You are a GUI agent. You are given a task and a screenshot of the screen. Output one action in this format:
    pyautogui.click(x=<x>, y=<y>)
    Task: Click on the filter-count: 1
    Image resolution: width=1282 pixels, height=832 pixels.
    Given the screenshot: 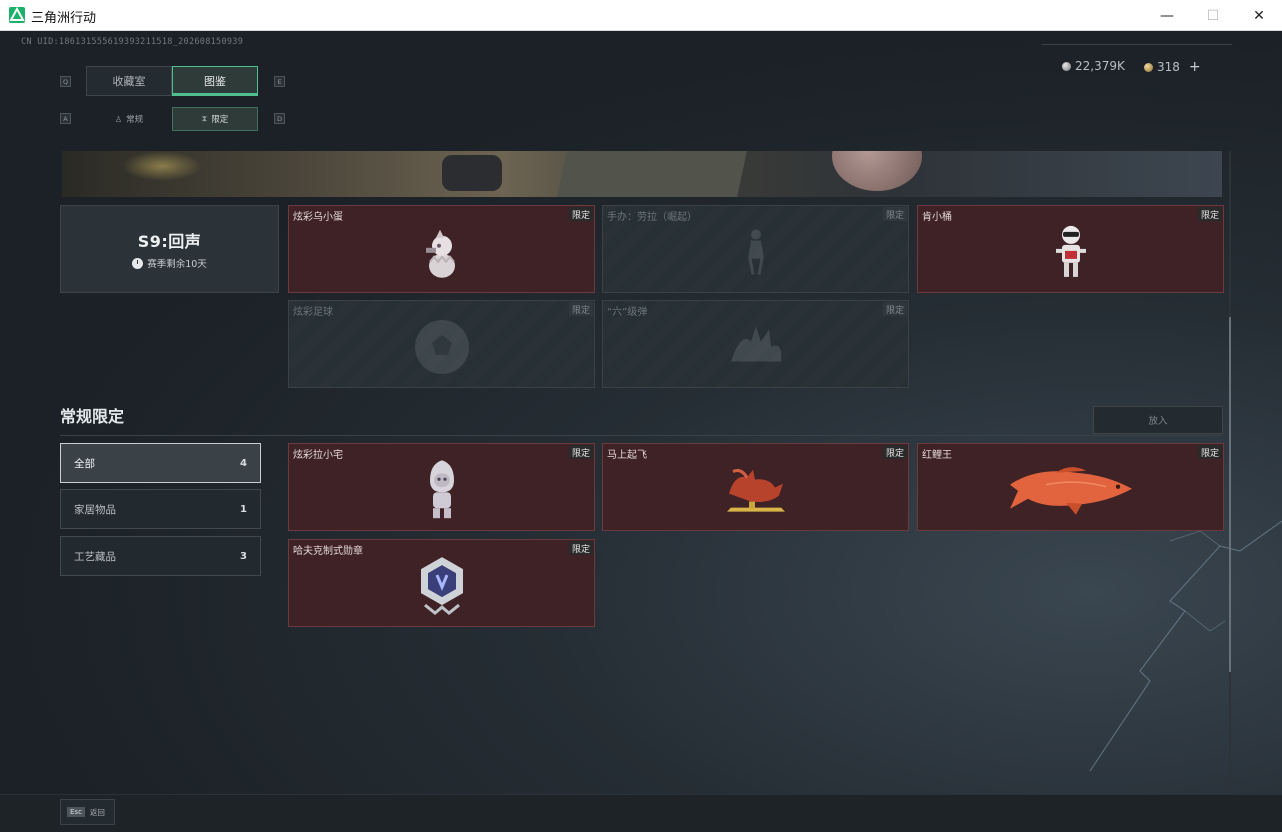 What is the action you would take?
    pyautogui.click(x=243, y=509)
    